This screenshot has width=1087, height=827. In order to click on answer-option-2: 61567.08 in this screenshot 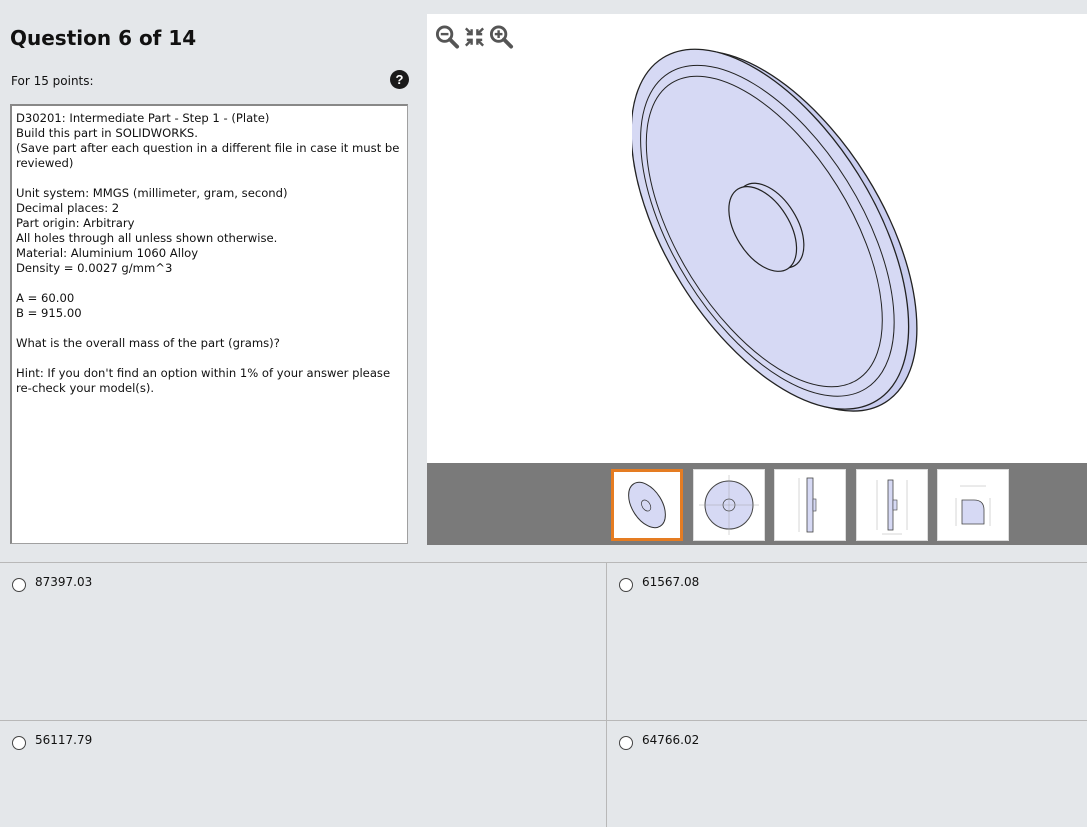, I will do `click(846, 641)`.